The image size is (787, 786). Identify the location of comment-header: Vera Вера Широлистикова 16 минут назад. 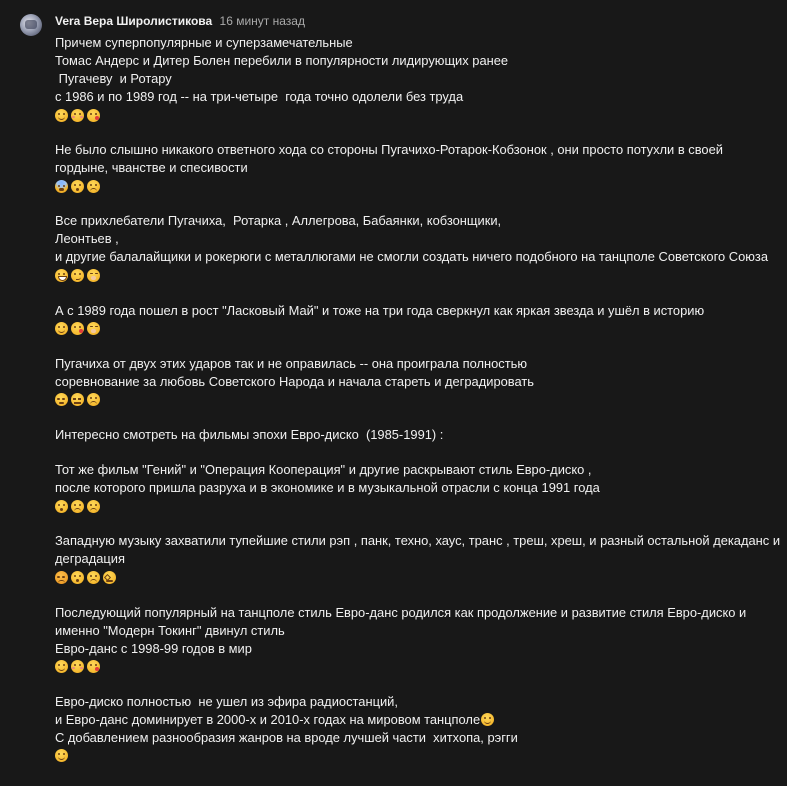
(180, 21).